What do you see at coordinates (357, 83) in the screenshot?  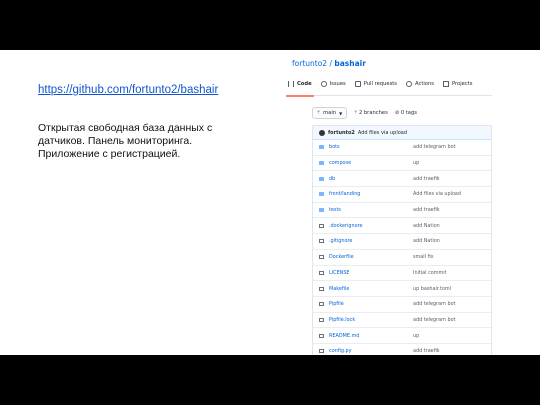 I see `pull-request-icon` at bounding box center [357, 83].